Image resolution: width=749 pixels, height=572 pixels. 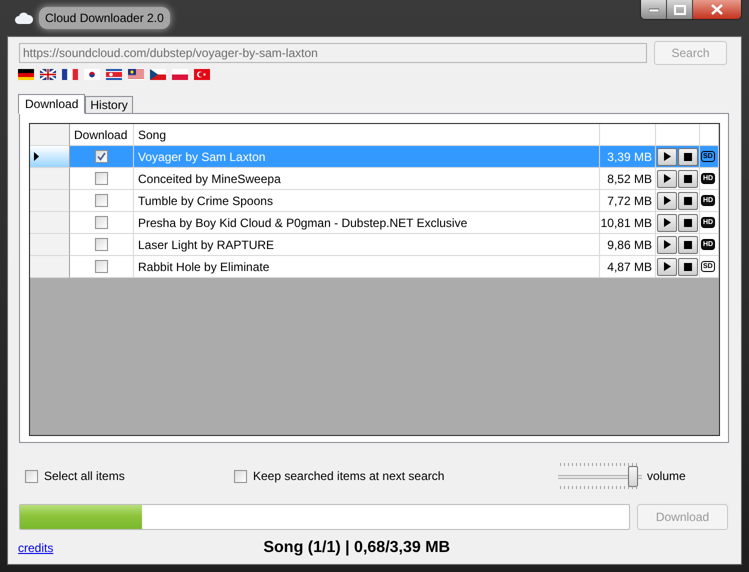 What do you see at coordinates (348, 476) in the screenshot?
I see `checkbox-label: Keep searched items at next search` at bounding box center [348, 476].